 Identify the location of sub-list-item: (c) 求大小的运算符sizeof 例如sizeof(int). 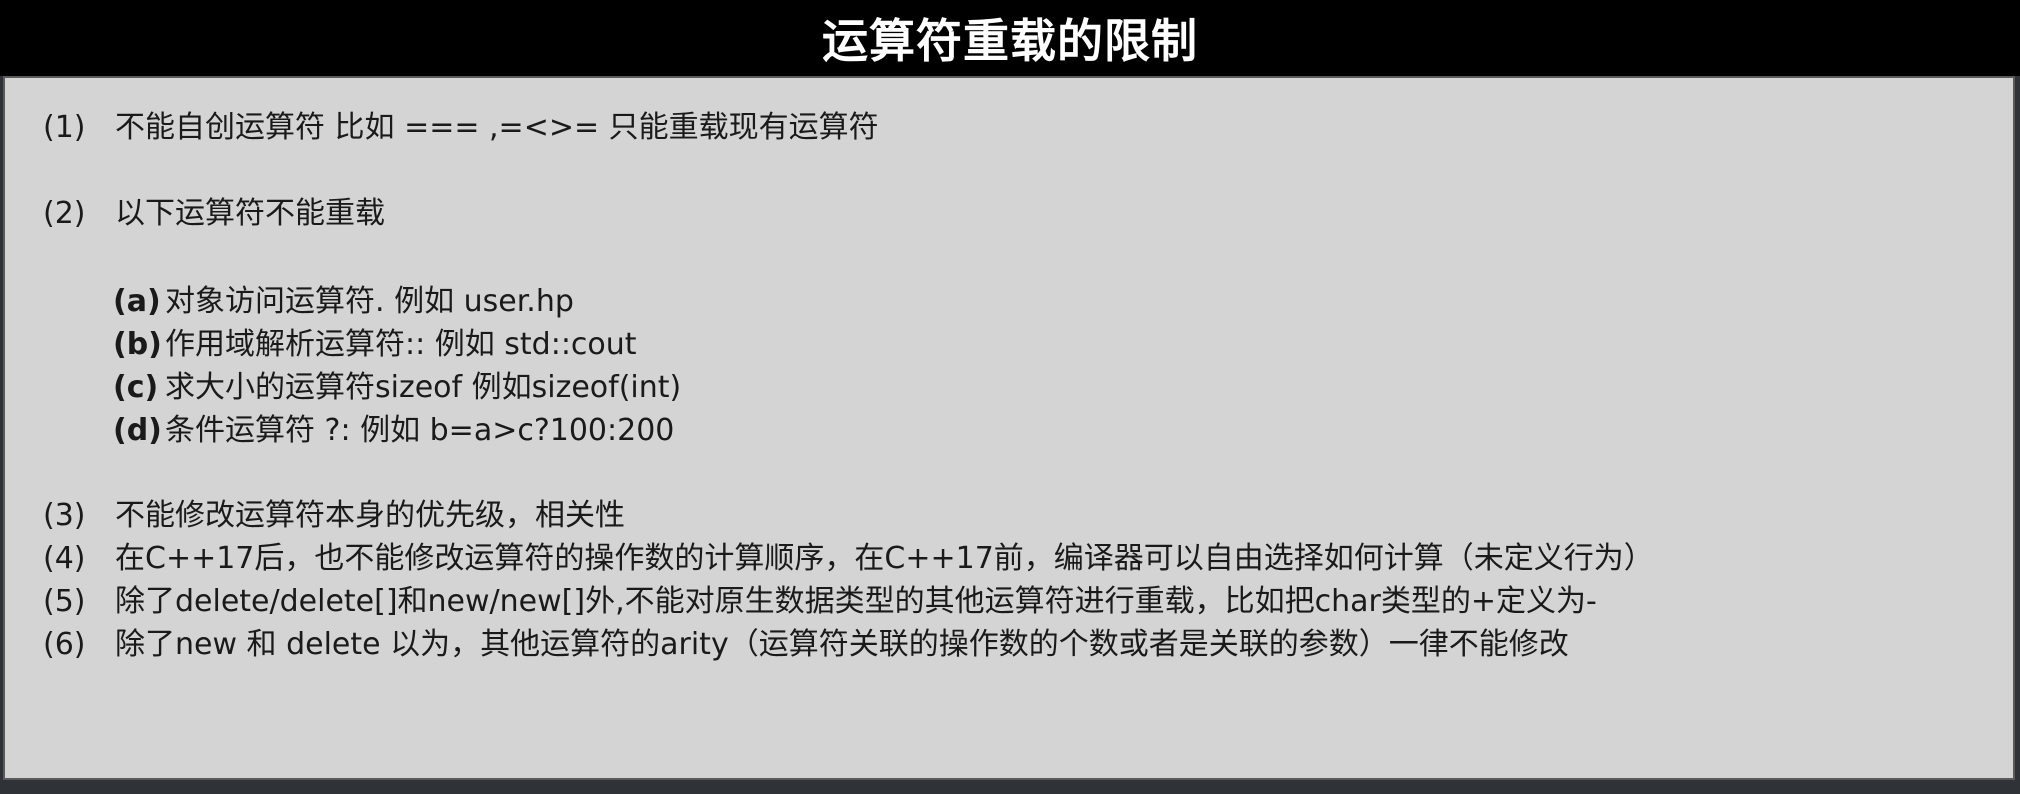
(397, 384).